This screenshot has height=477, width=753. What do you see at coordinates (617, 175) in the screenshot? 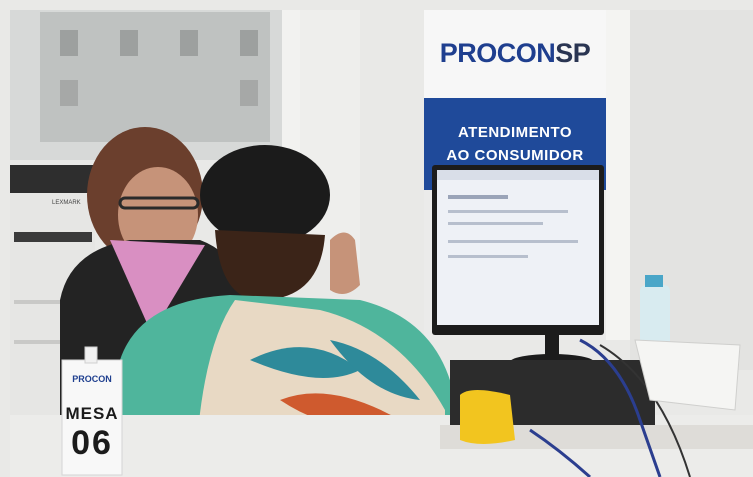
I see `pillar` at bounding box center [617, 175].